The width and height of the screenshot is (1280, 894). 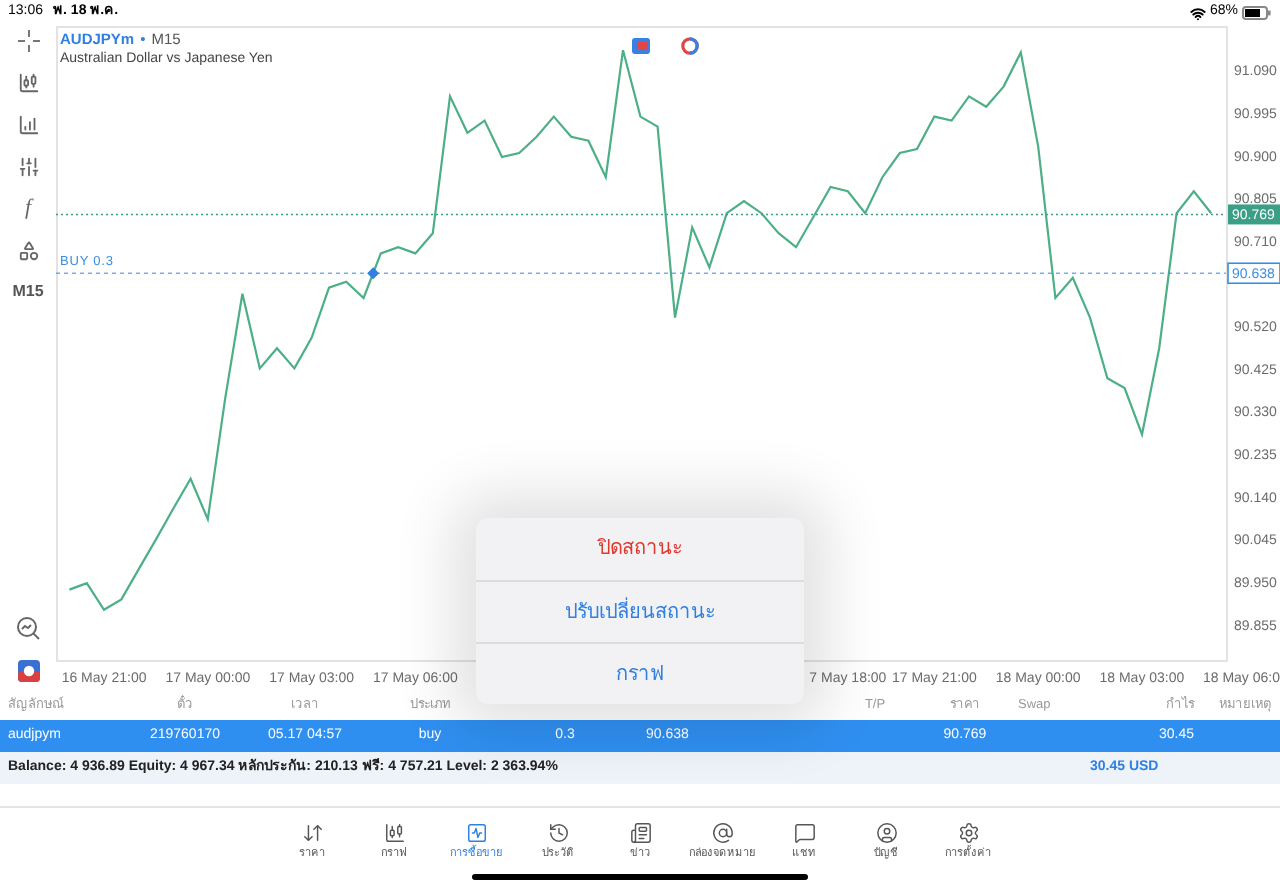 I want to click on sliders-icon, so click(x=28, y=167).